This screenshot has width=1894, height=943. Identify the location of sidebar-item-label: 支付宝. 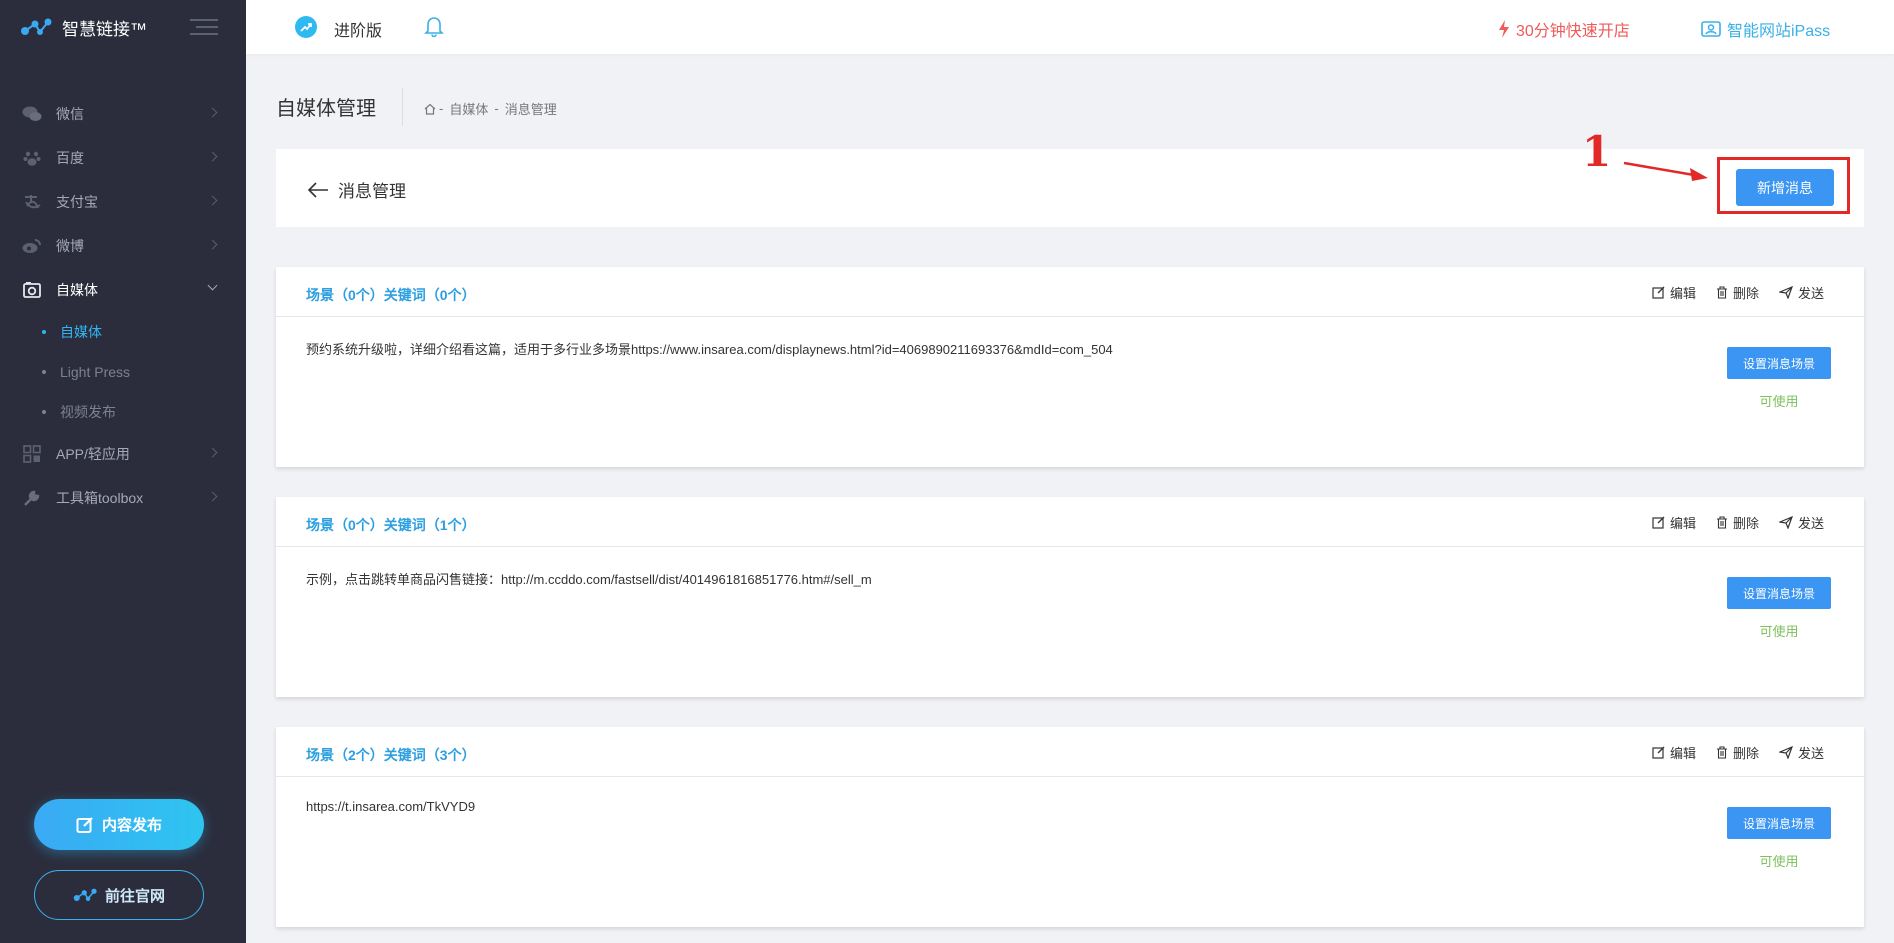
(77, 202).